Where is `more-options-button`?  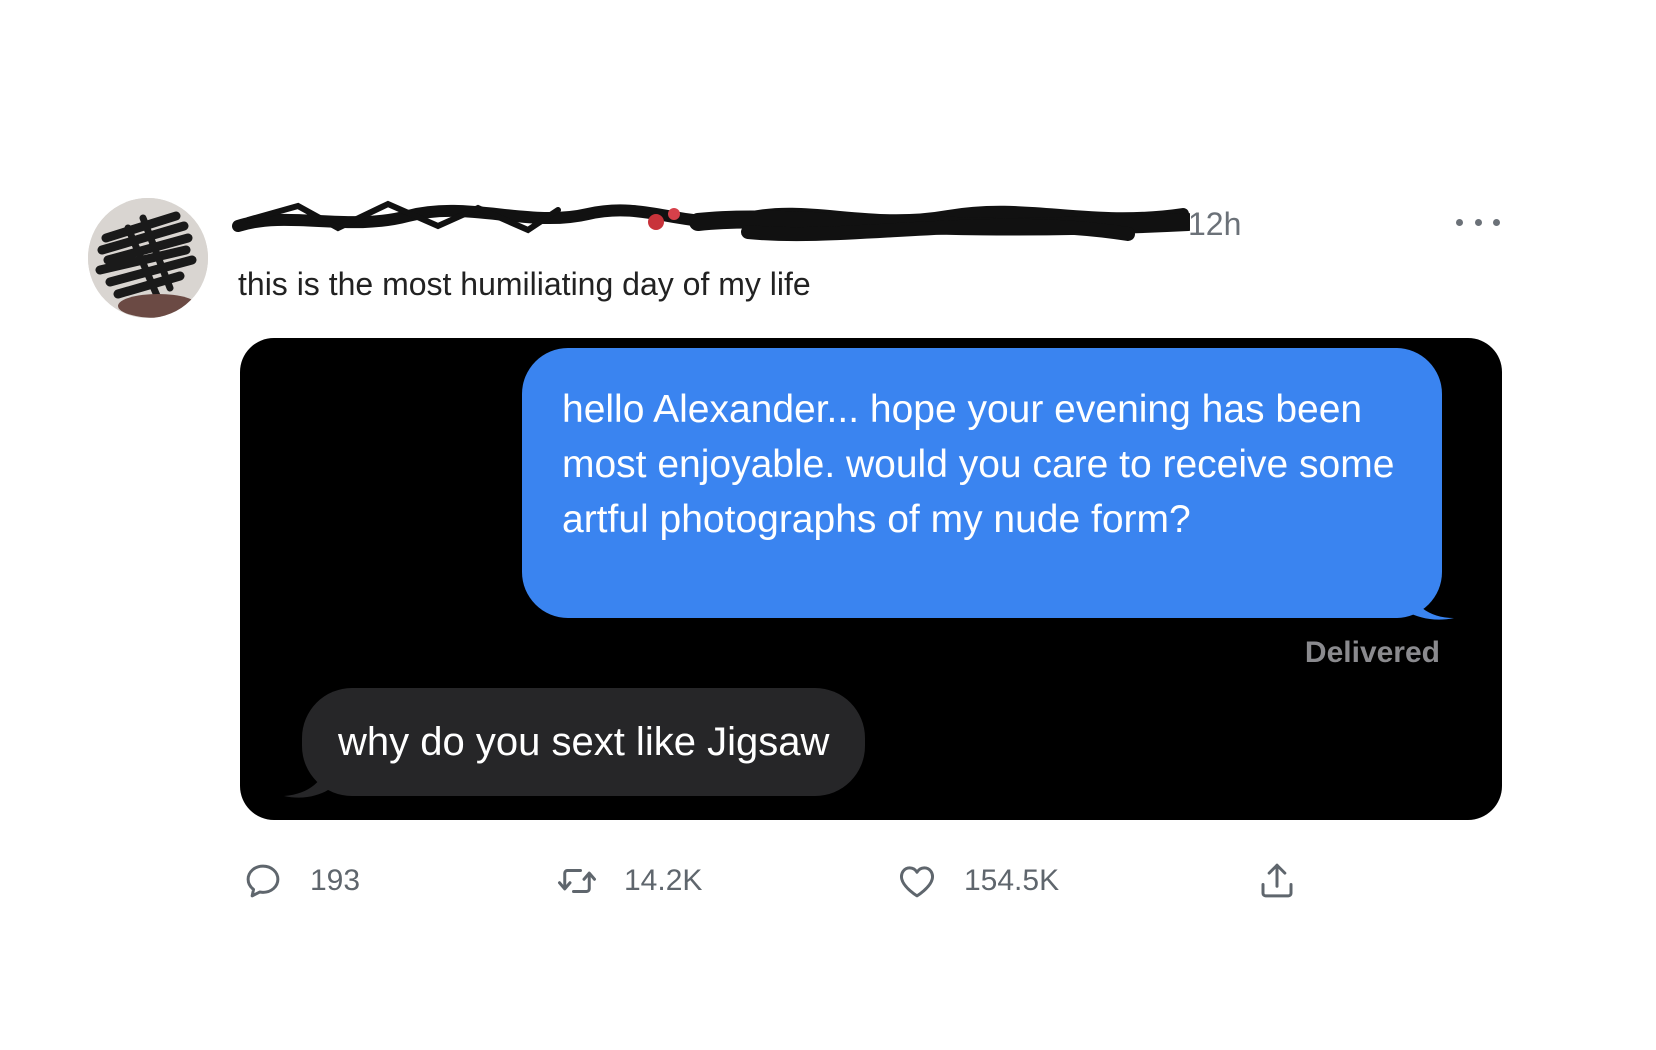
more-options-button is located at coordinates (1478, 222).